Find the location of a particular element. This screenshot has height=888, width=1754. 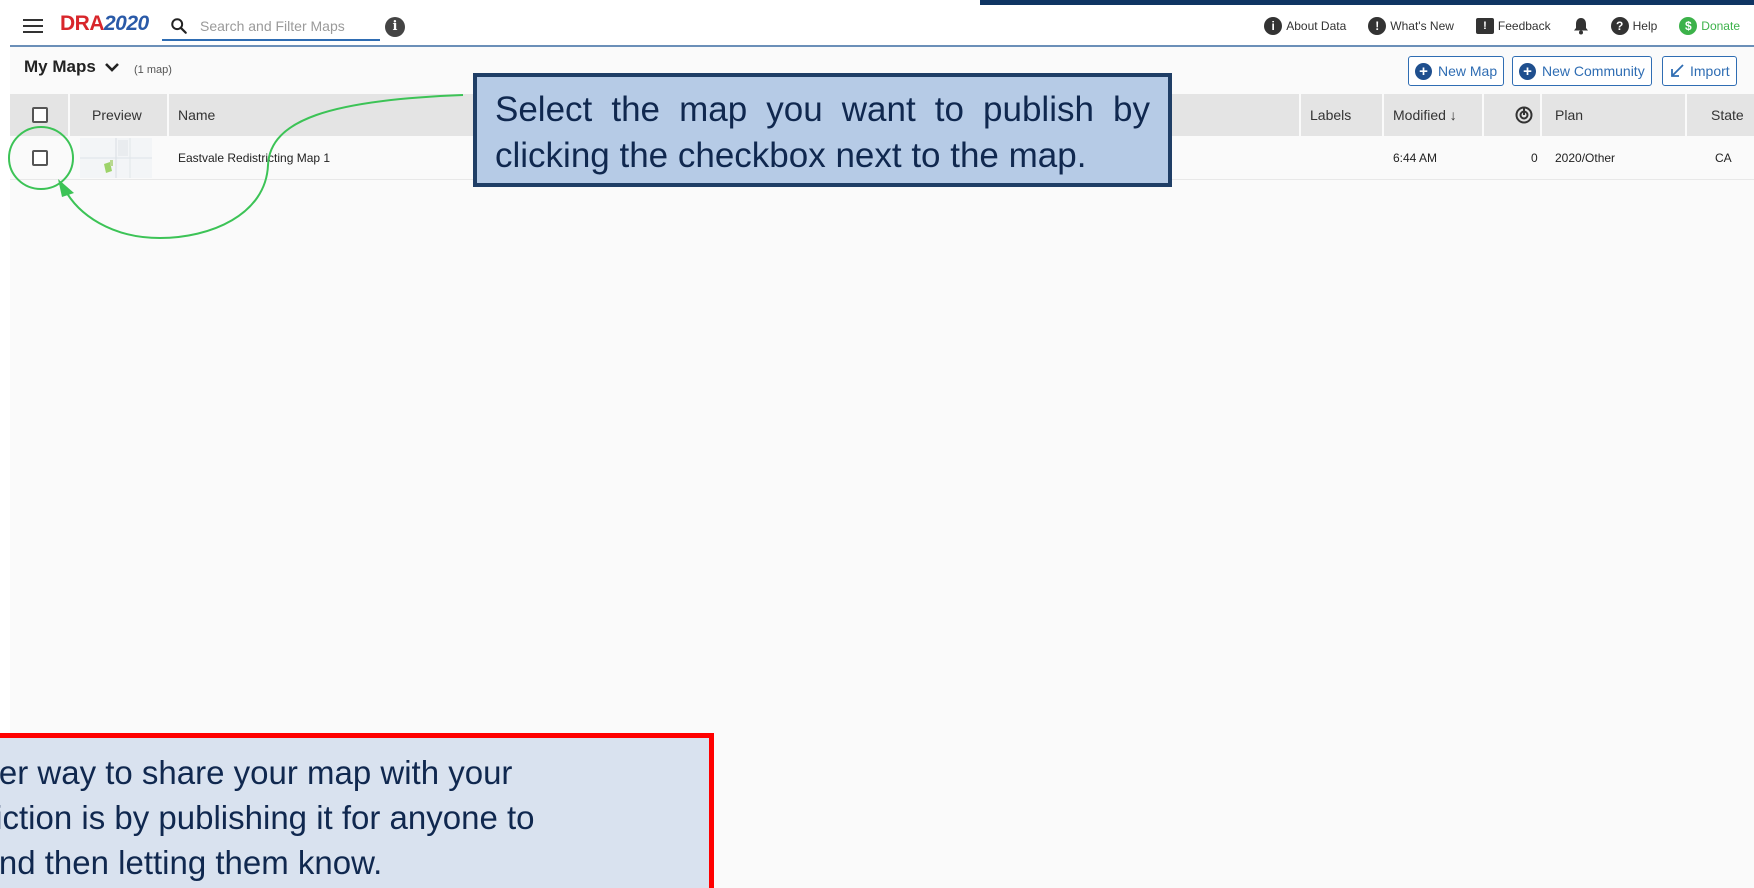

nav-feedback: ! Feedback is located at coordinates (1513, 26).